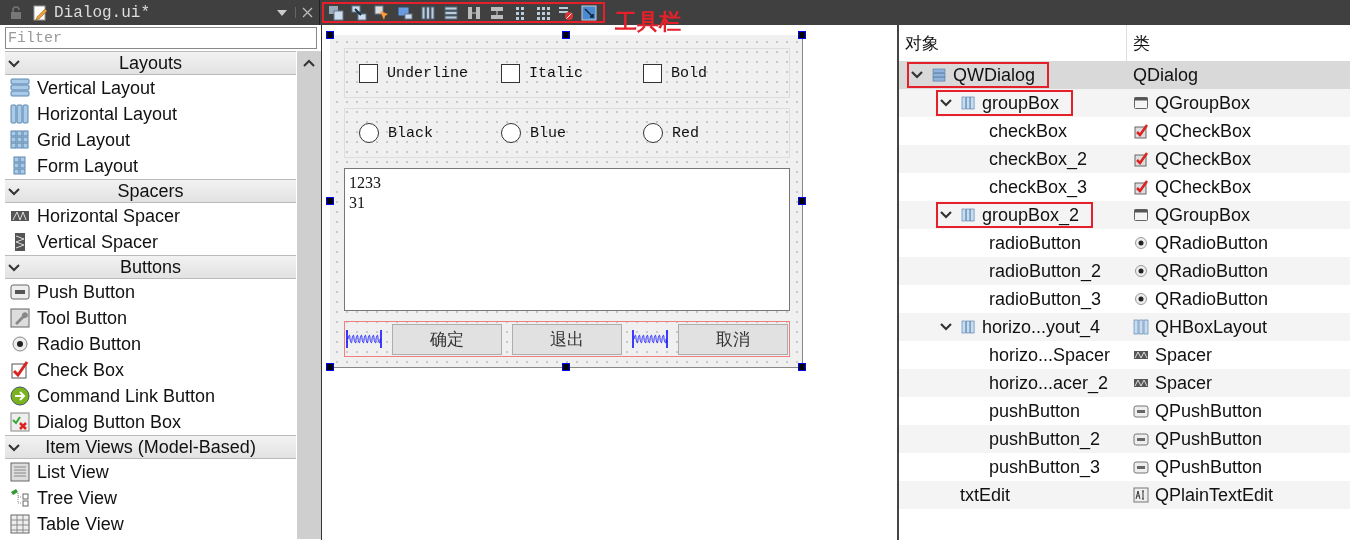  What do you see at coordinates (109, 422) in the screenshot?
I see `widget-item: Dialog Button Box` at bounding box center [109, 422].